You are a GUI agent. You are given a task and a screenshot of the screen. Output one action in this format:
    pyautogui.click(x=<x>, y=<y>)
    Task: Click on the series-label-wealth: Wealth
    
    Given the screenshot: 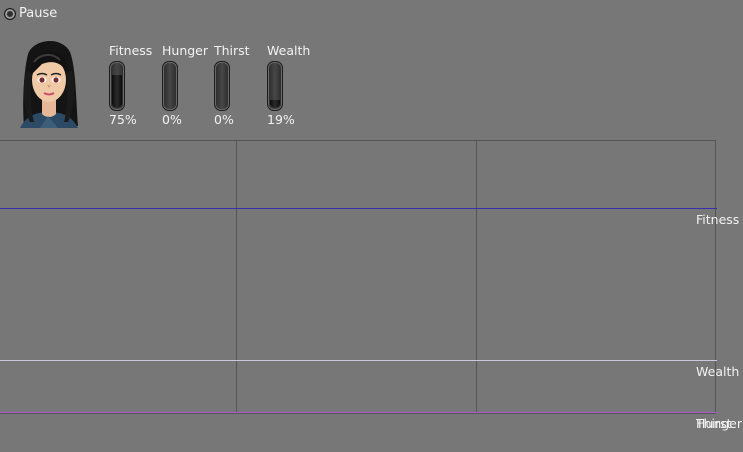 What is the action you would take?
    pyautogui.click(x=718, y=371)
    